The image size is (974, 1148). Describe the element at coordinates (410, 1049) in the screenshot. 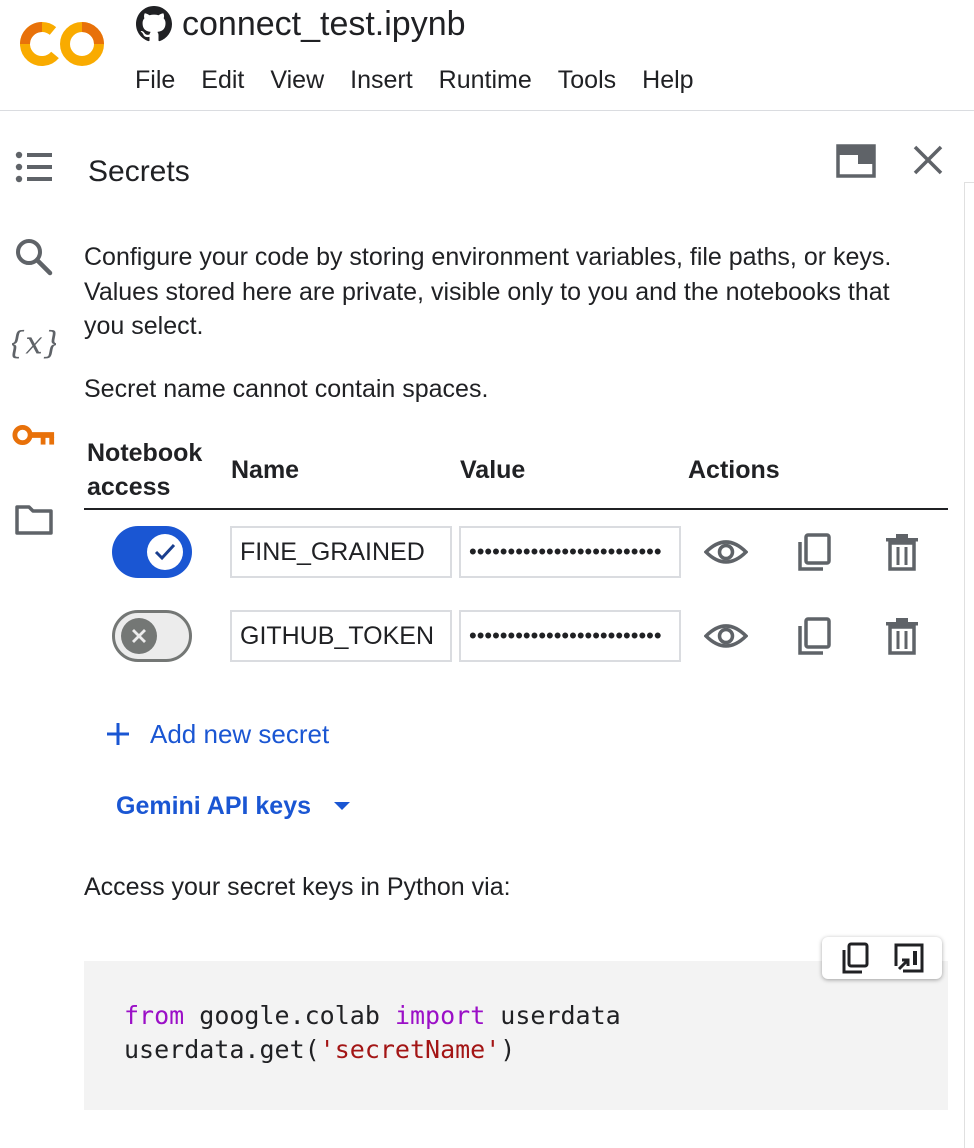

I see `code-string: 'secretName'` at that location.